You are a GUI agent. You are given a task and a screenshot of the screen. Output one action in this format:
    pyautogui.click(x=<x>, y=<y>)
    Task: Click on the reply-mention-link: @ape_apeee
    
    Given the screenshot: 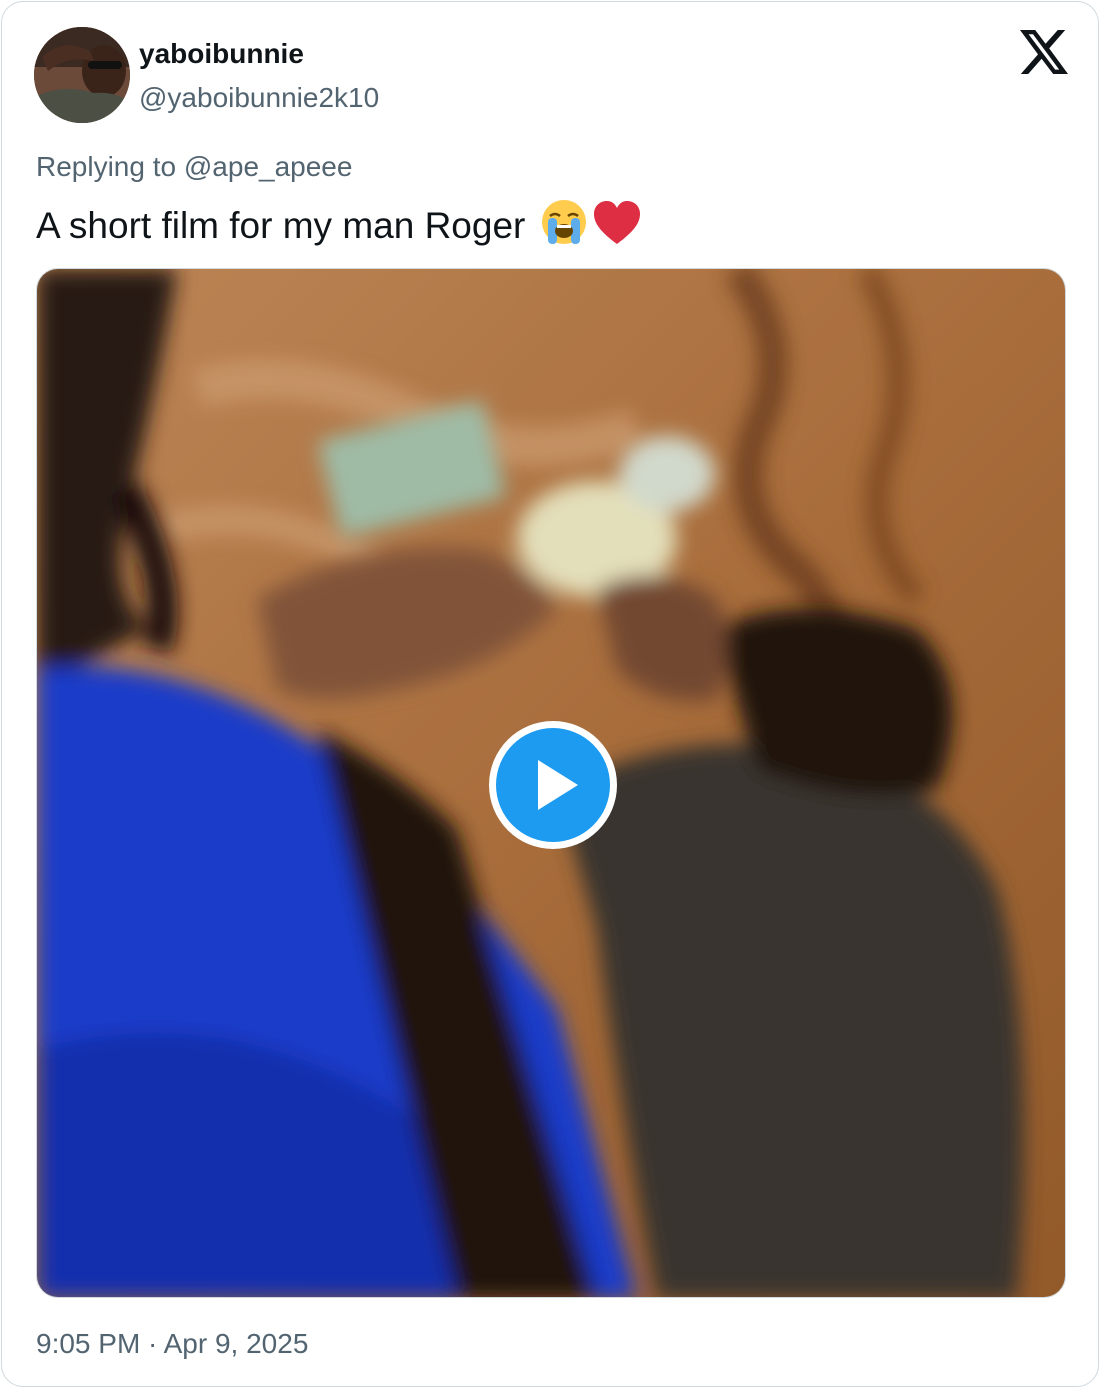 What is the action you would take?
    pyautogui.click(x=268, y=166)
    